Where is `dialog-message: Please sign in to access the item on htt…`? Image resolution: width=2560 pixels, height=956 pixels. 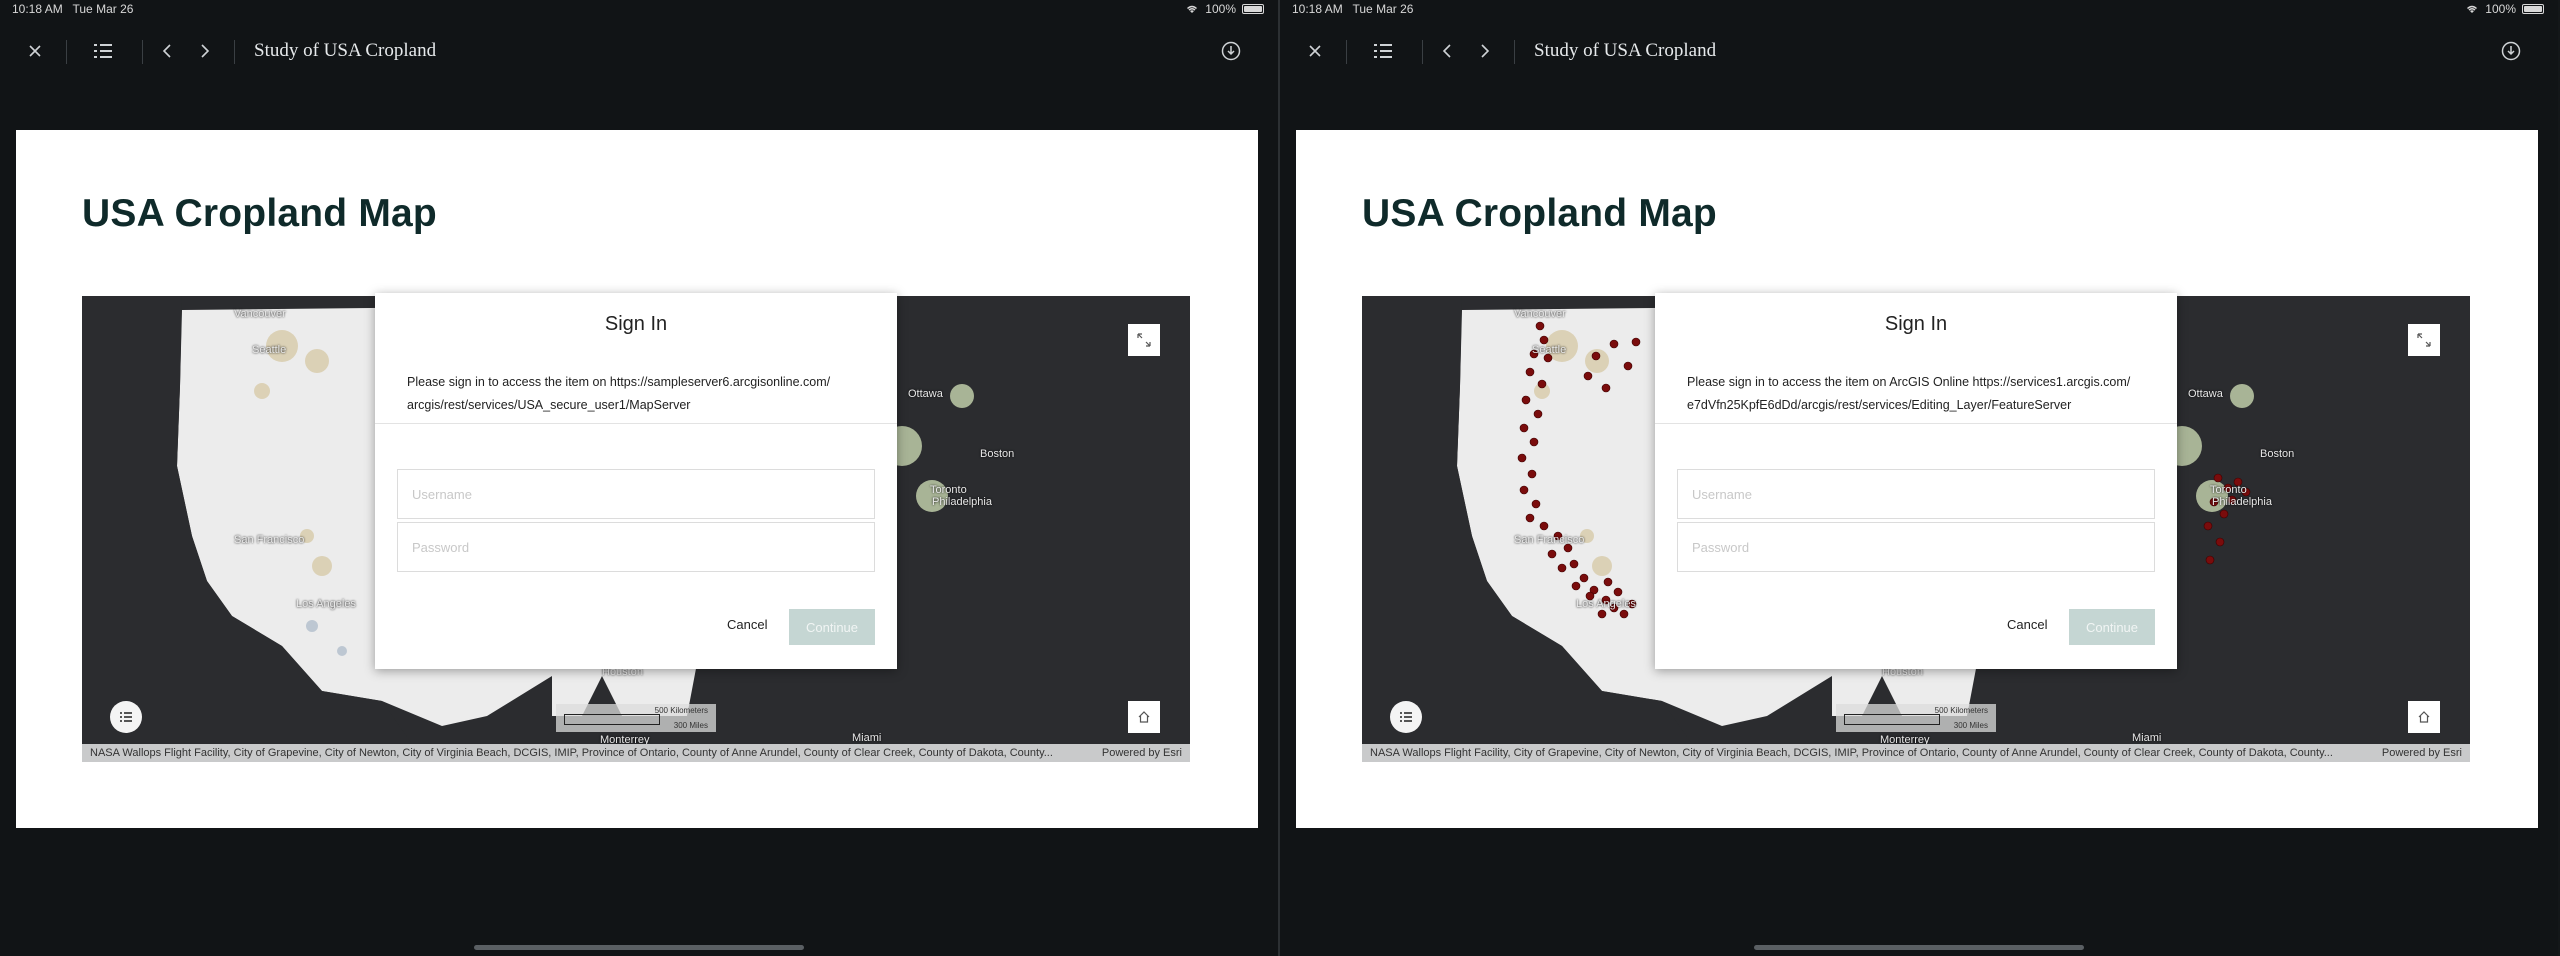 dialog-message: Please sign in to access the item on htt… is located at coordinates (642, 394).